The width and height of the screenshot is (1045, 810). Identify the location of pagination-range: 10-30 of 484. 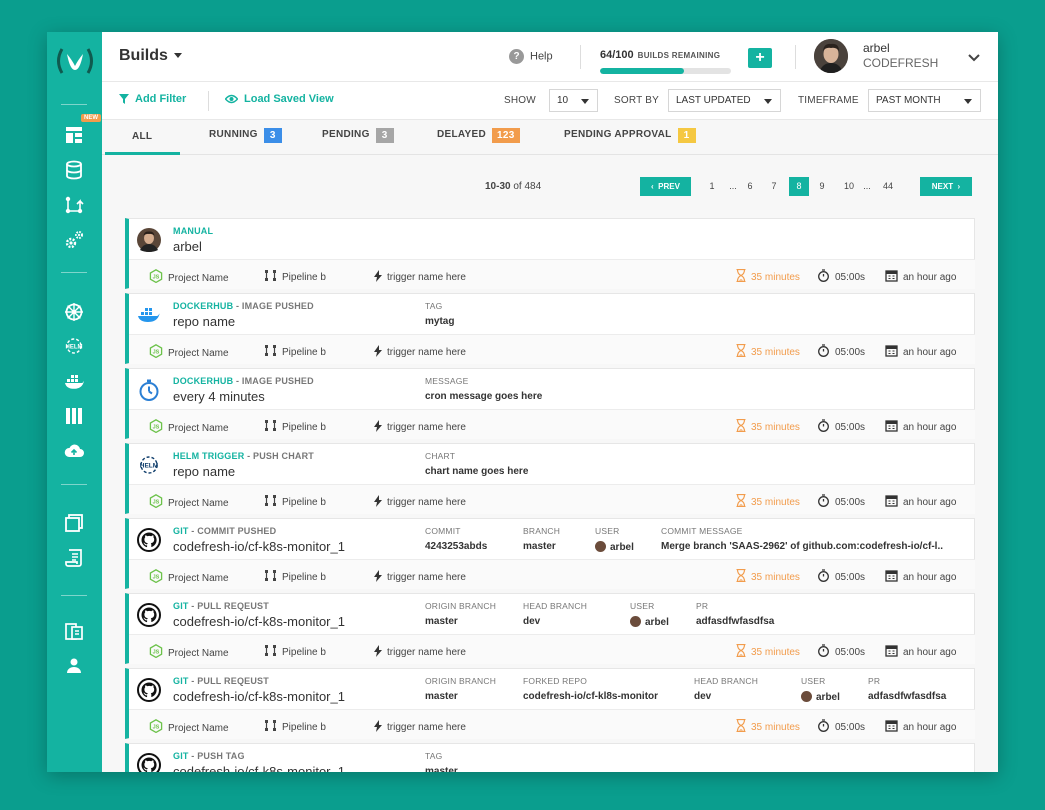
(513, 186).